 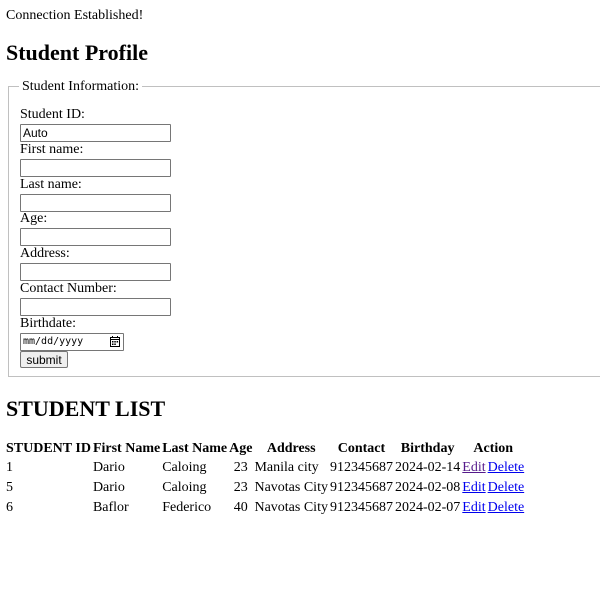 I want to click on cell-birthday: 2024-02-14, so click(x=427, y=467).